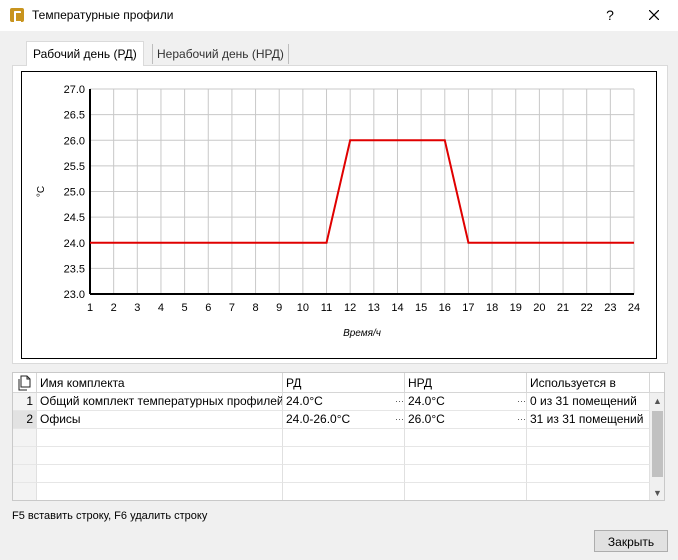  Describe the element at coordinates (304, 401) in the screenshot. I see `cell-rd-value: 24.0°C` at that location.